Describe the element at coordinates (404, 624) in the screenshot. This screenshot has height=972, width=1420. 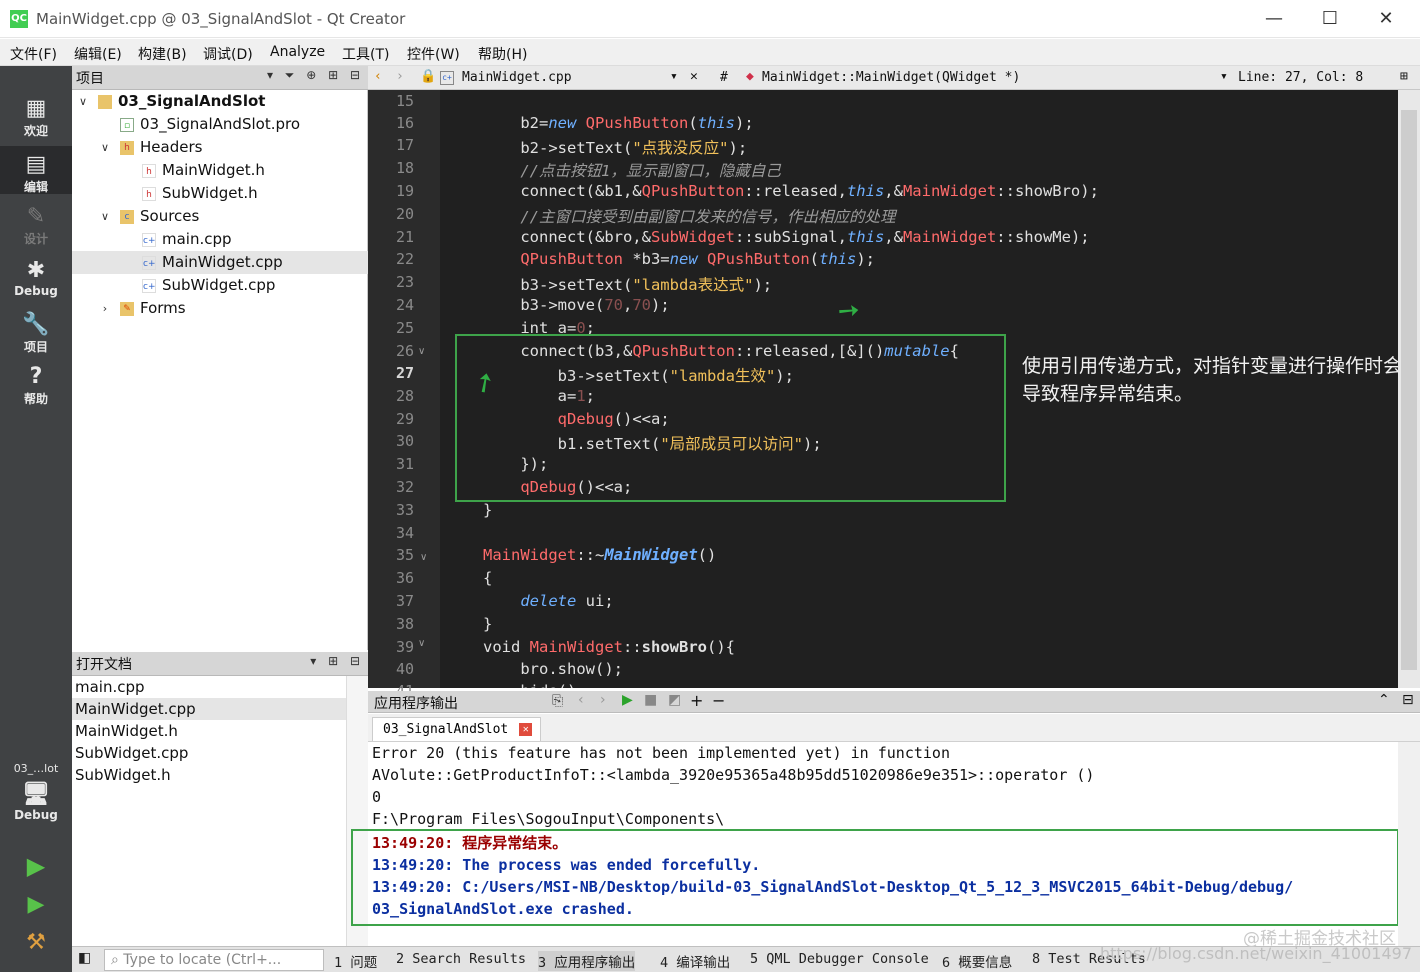
I see `line-number: 38` at that location.